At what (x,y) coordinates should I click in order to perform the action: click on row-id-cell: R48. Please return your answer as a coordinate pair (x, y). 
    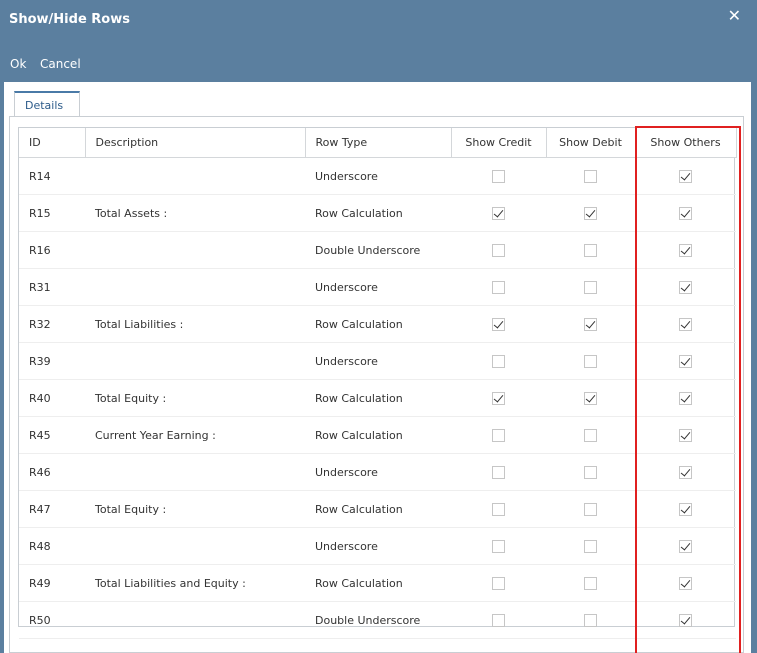
    Looking at the image, I should click on (52, 546).